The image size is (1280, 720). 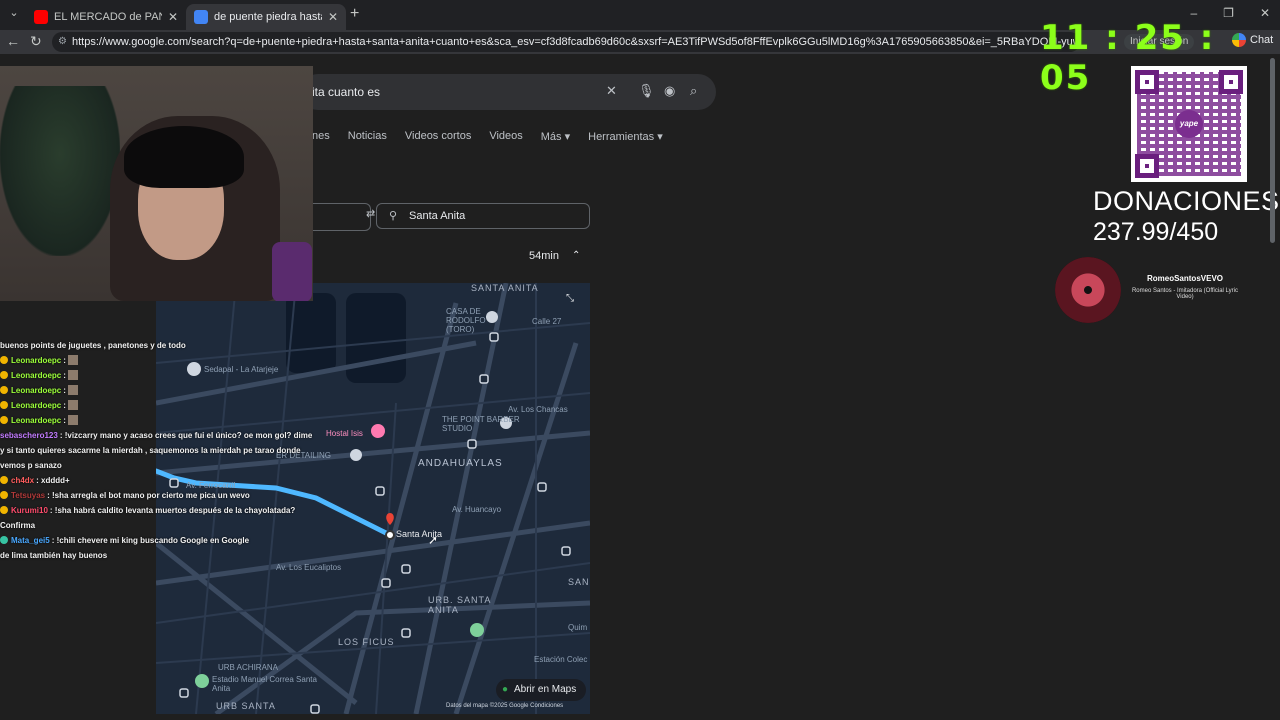 What do you see at coordinates (28, 495) in the screenshot?
I see `chat-username: Tetsuyas` at bounding box center [28, 495].